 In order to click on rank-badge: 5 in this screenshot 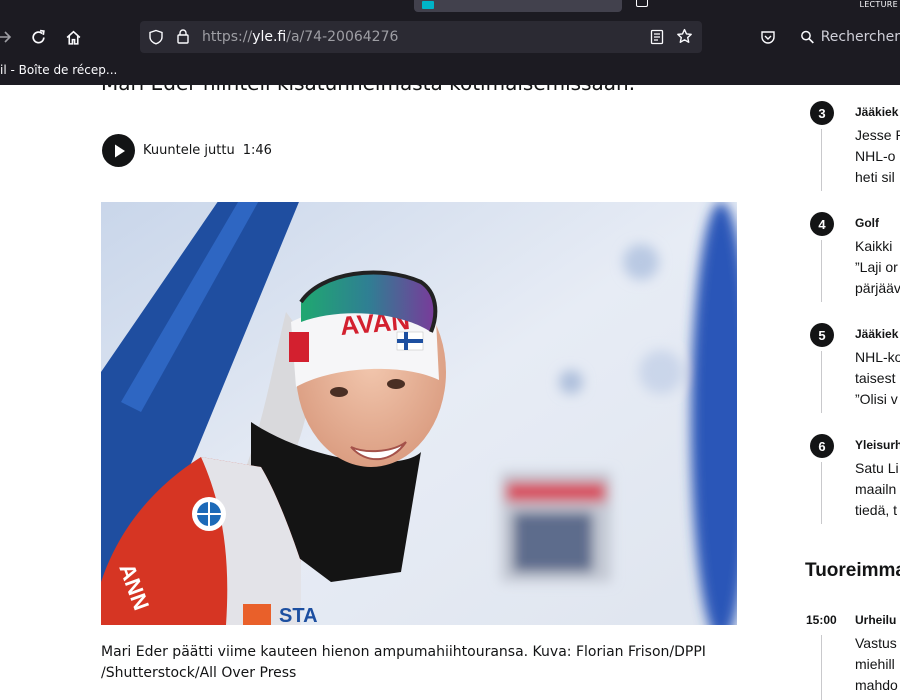, I will do `click(822, 335)`.